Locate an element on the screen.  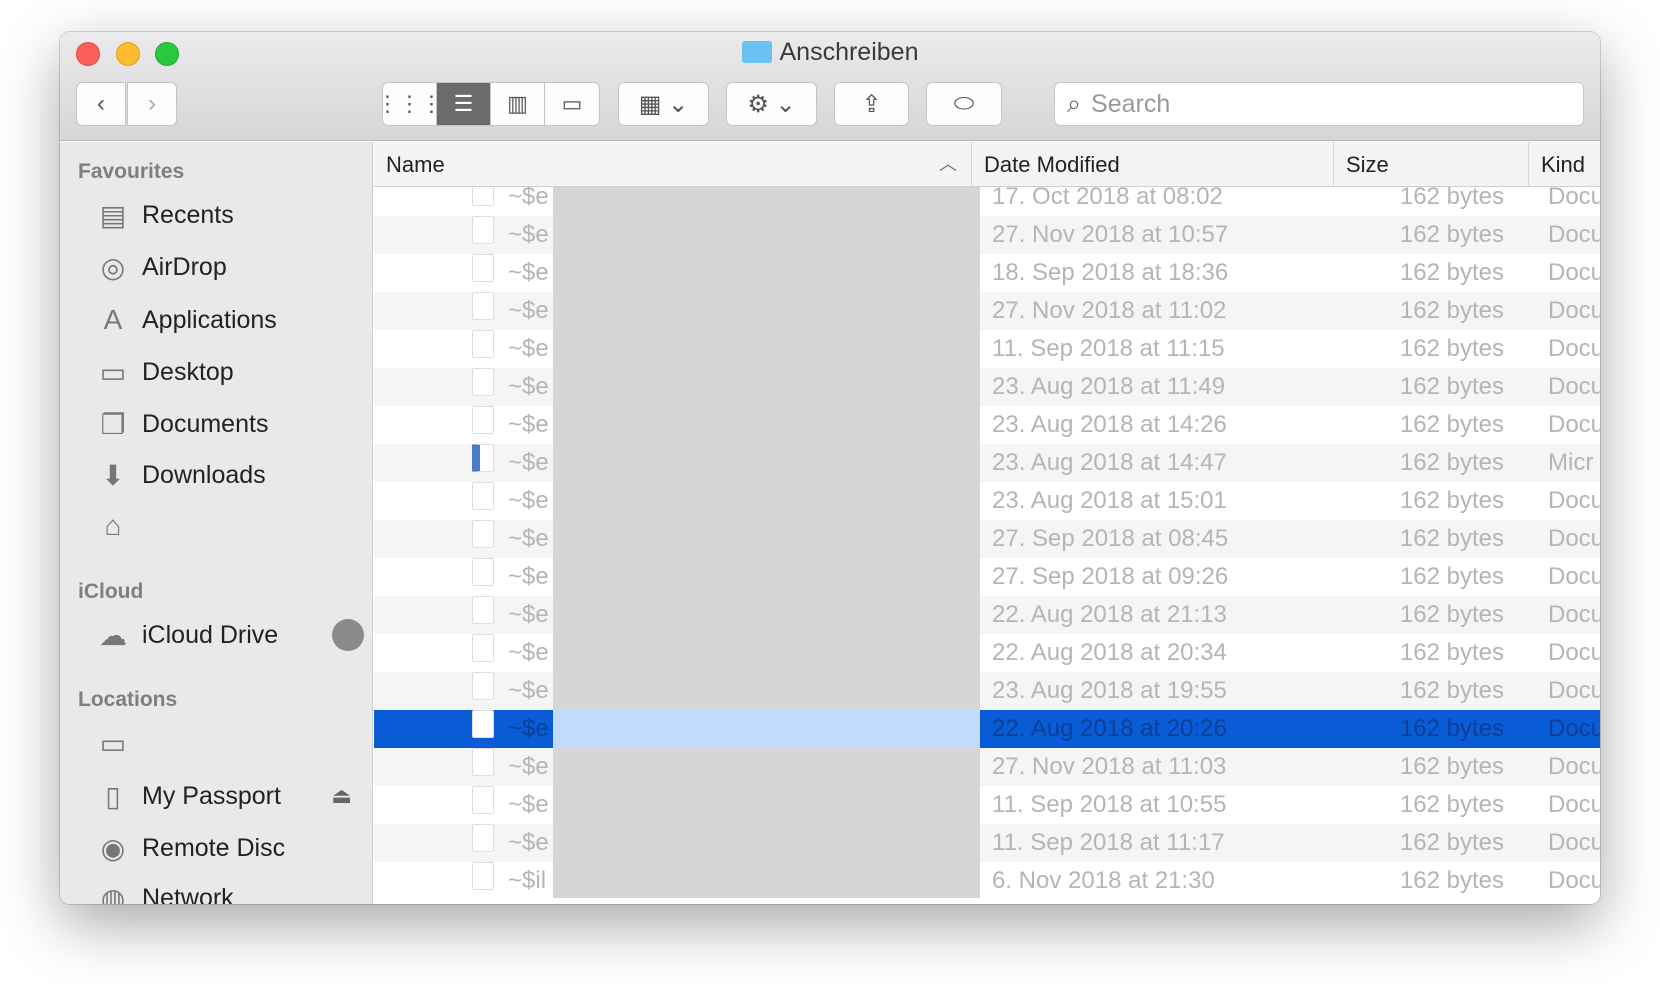
date-modified: 17. Oct 2018 at 08:02 is located at coordinates (1107, 198).